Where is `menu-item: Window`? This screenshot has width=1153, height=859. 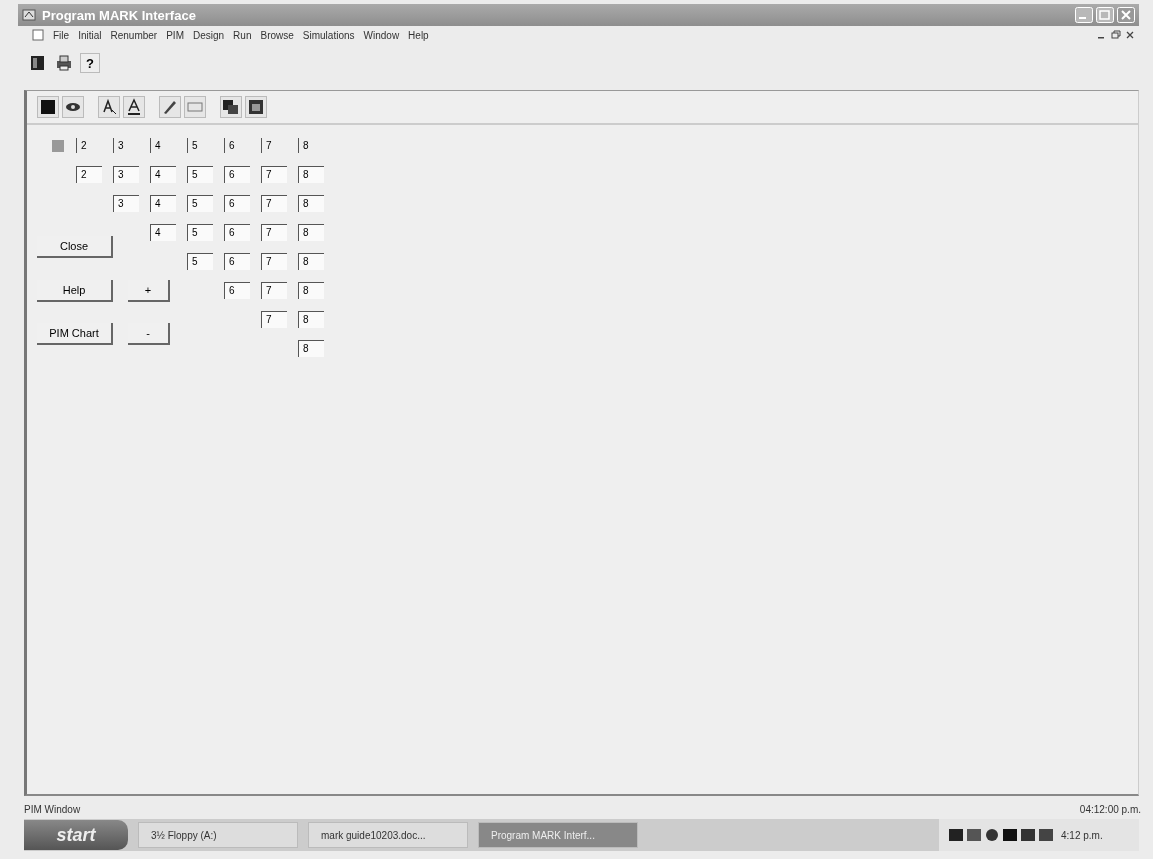 menu-item: Window is located at coordinates (381, 35).